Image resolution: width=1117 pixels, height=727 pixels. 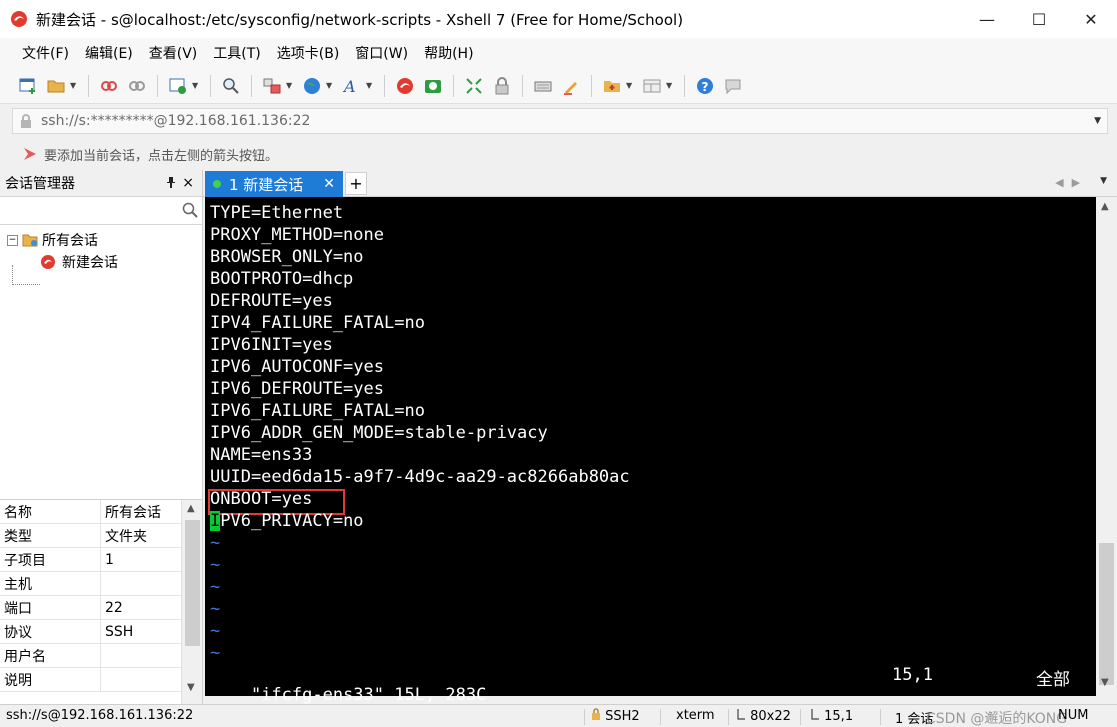 I want to click on property-row: 用户名, so click(x=101, y=656).